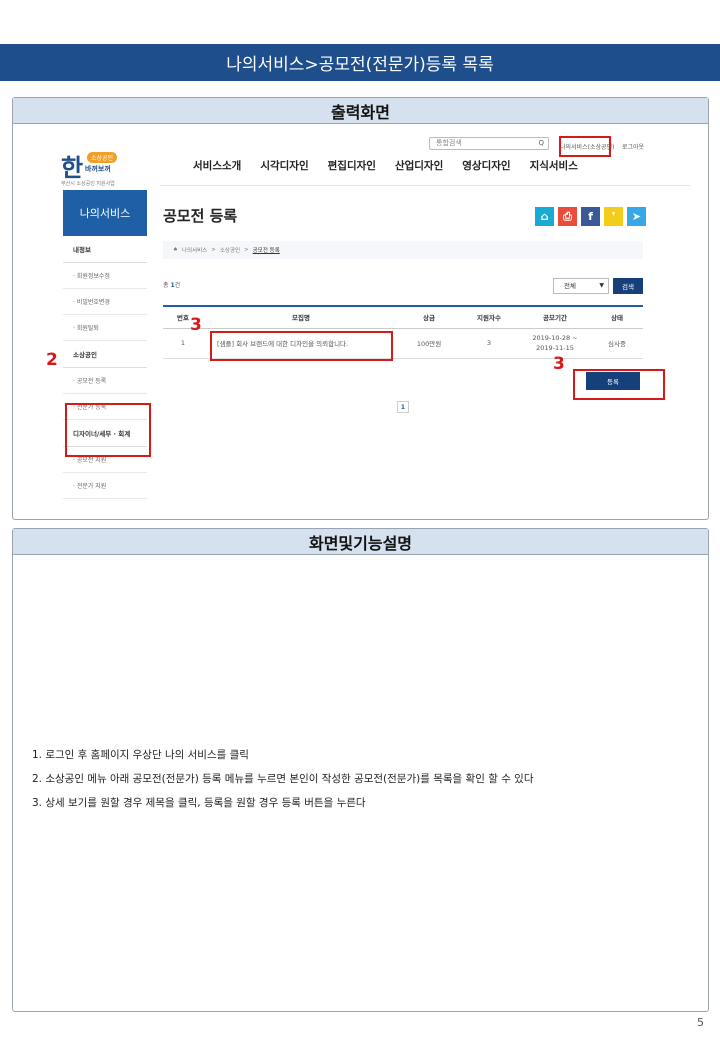 This screenshot has height=1040, width=720. Describe the element at coordinates (108, 430) in the screenshot. I see `highlight-side-menu` at that location.